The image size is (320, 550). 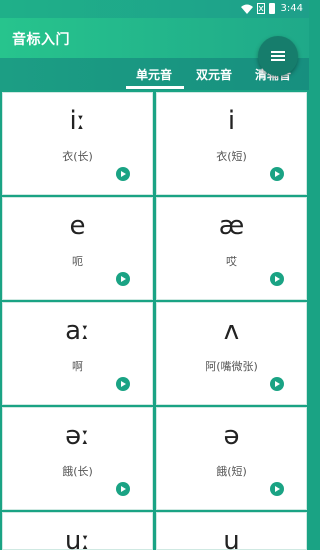 I want to click on battery-icon, so click(x=271, y=8).